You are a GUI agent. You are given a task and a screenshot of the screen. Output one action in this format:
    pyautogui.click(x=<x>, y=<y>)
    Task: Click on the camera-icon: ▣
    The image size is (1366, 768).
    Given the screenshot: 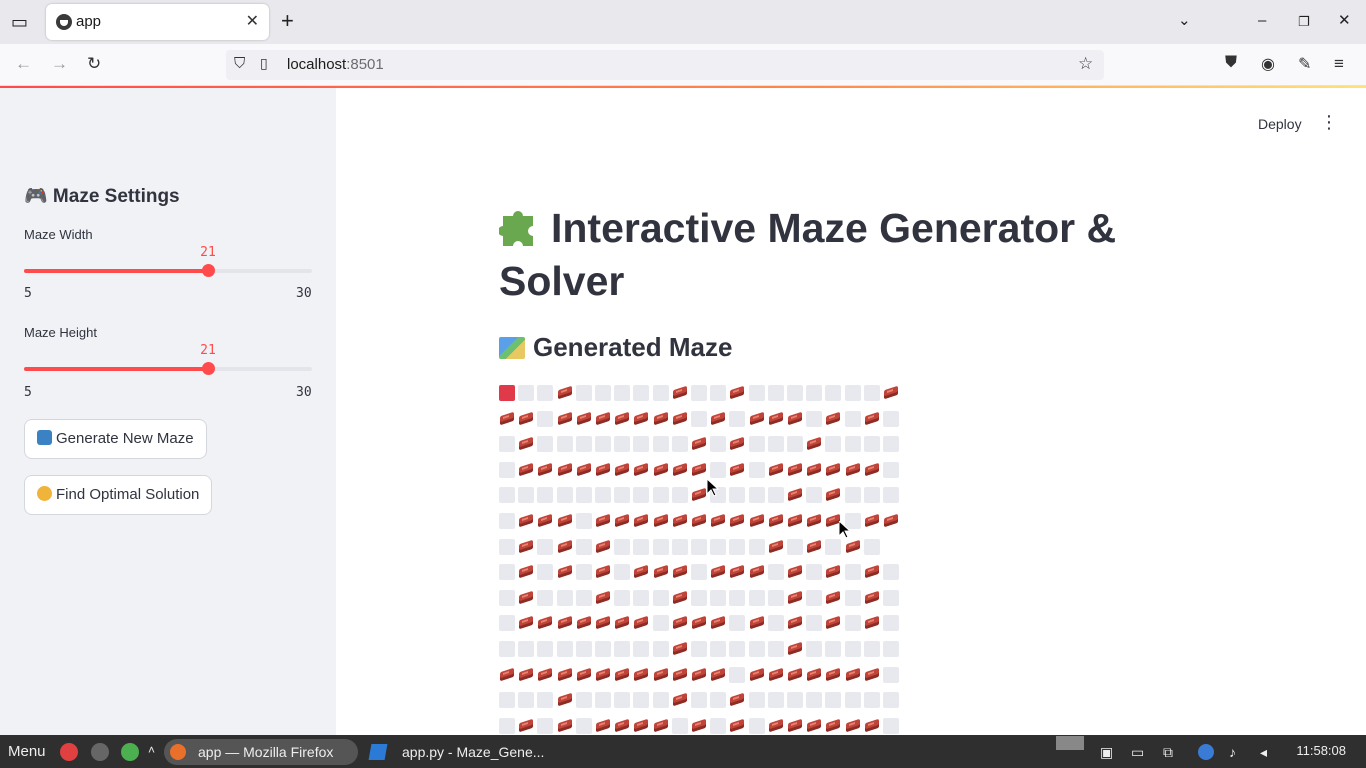 What is the action you would take?
    pyautogui.click(x=1108, y=752)
    